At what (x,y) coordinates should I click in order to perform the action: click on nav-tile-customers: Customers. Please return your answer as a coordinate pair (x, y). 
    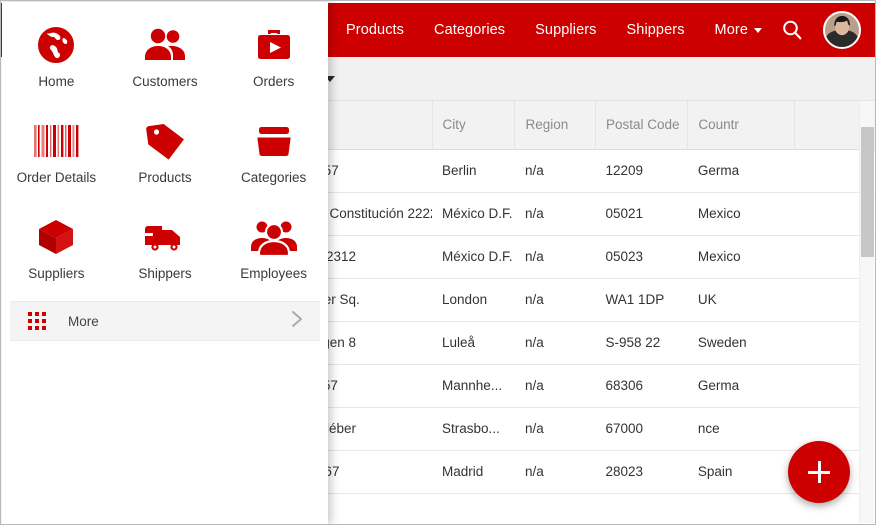
    Looking at the image, I should click on (165, 58).